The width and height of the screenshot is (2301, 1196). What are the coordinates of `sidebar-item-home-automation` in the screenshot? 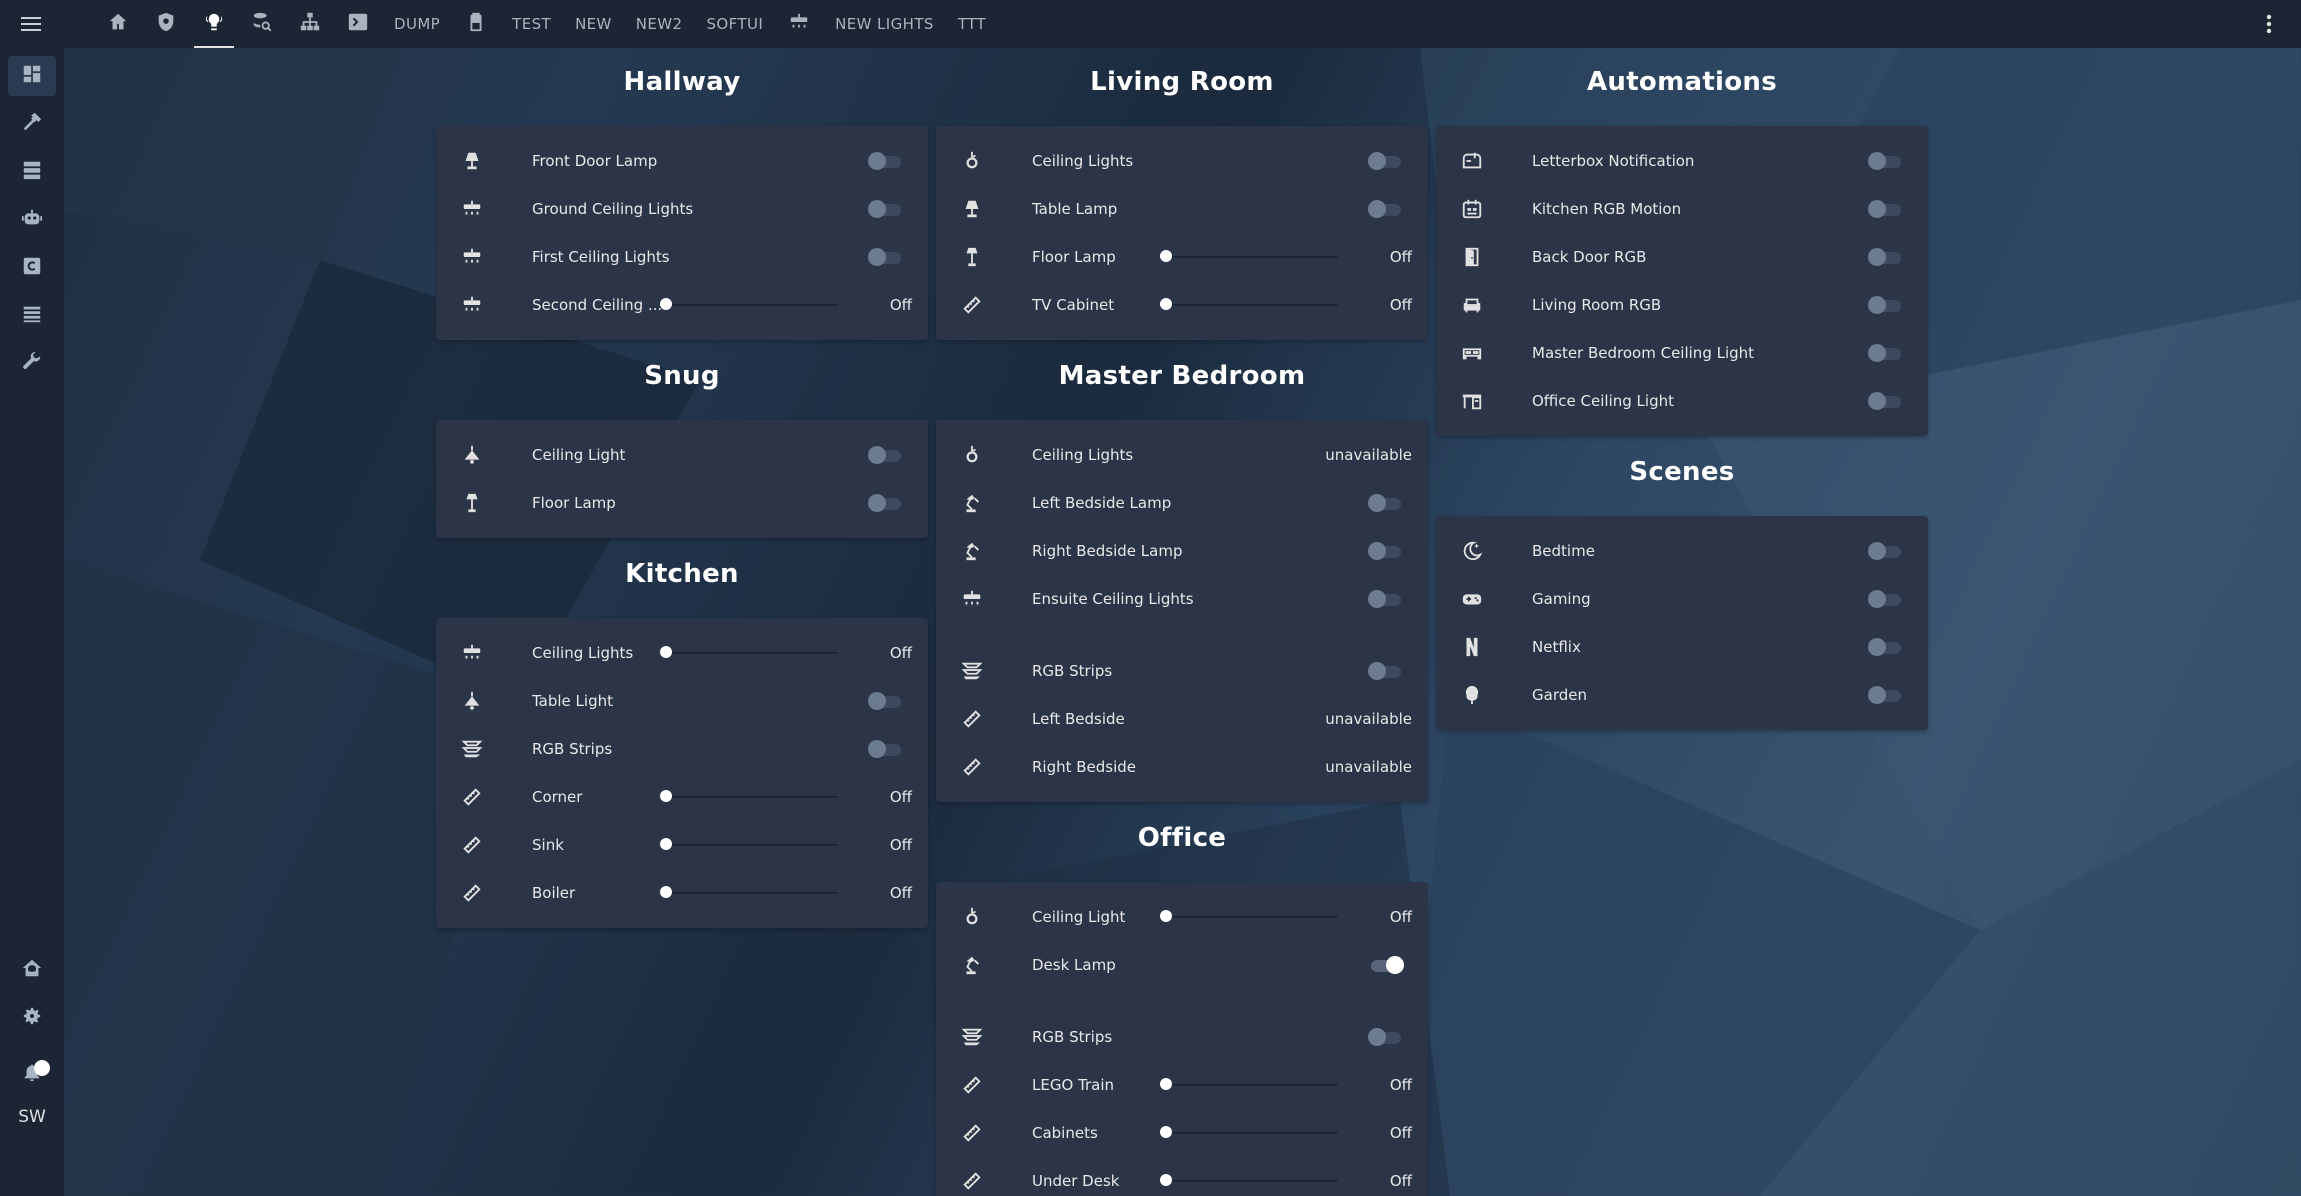 It's located at (32, 970).